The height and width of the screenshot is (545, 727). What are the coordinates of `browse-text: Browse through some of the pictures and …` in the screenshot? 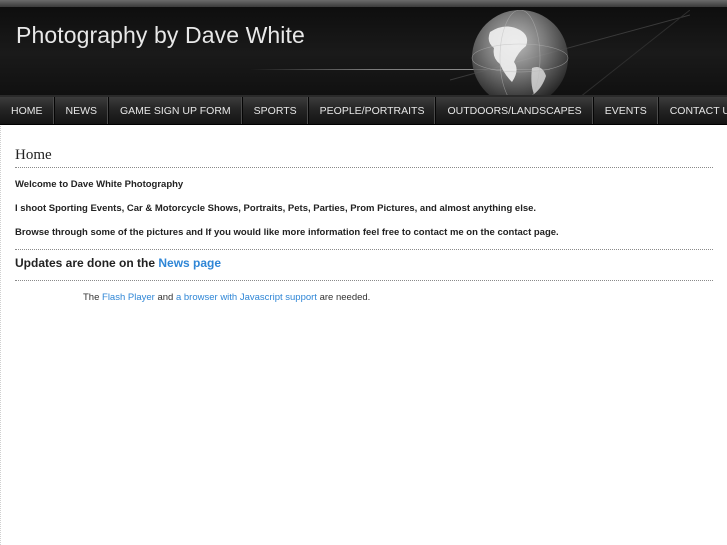 It's located at (287, 232).